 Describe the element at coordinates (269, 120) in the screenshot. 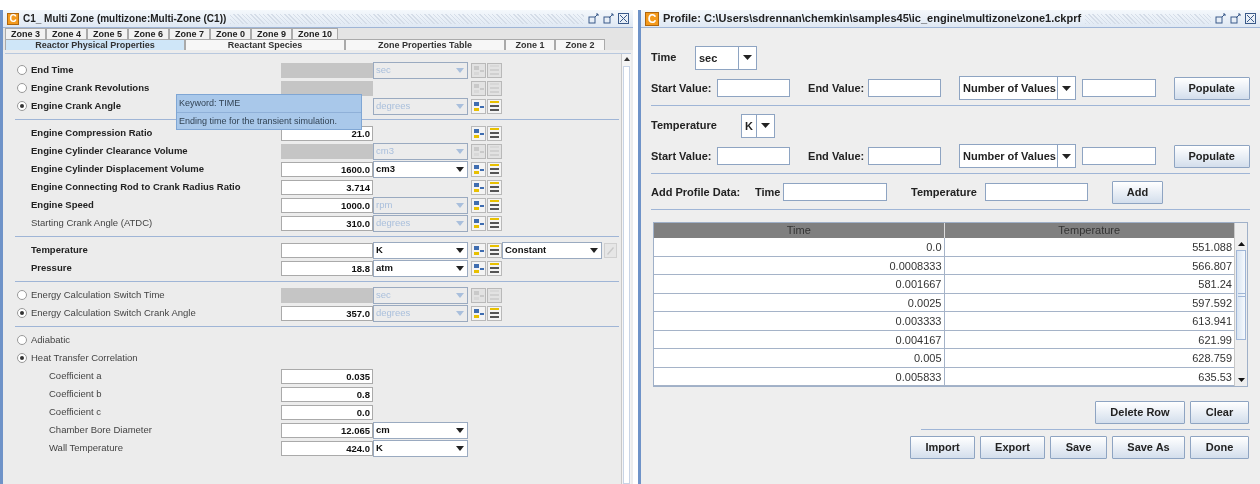

I see `tooltip-text: Ending time for the transient simulation.` at that location.